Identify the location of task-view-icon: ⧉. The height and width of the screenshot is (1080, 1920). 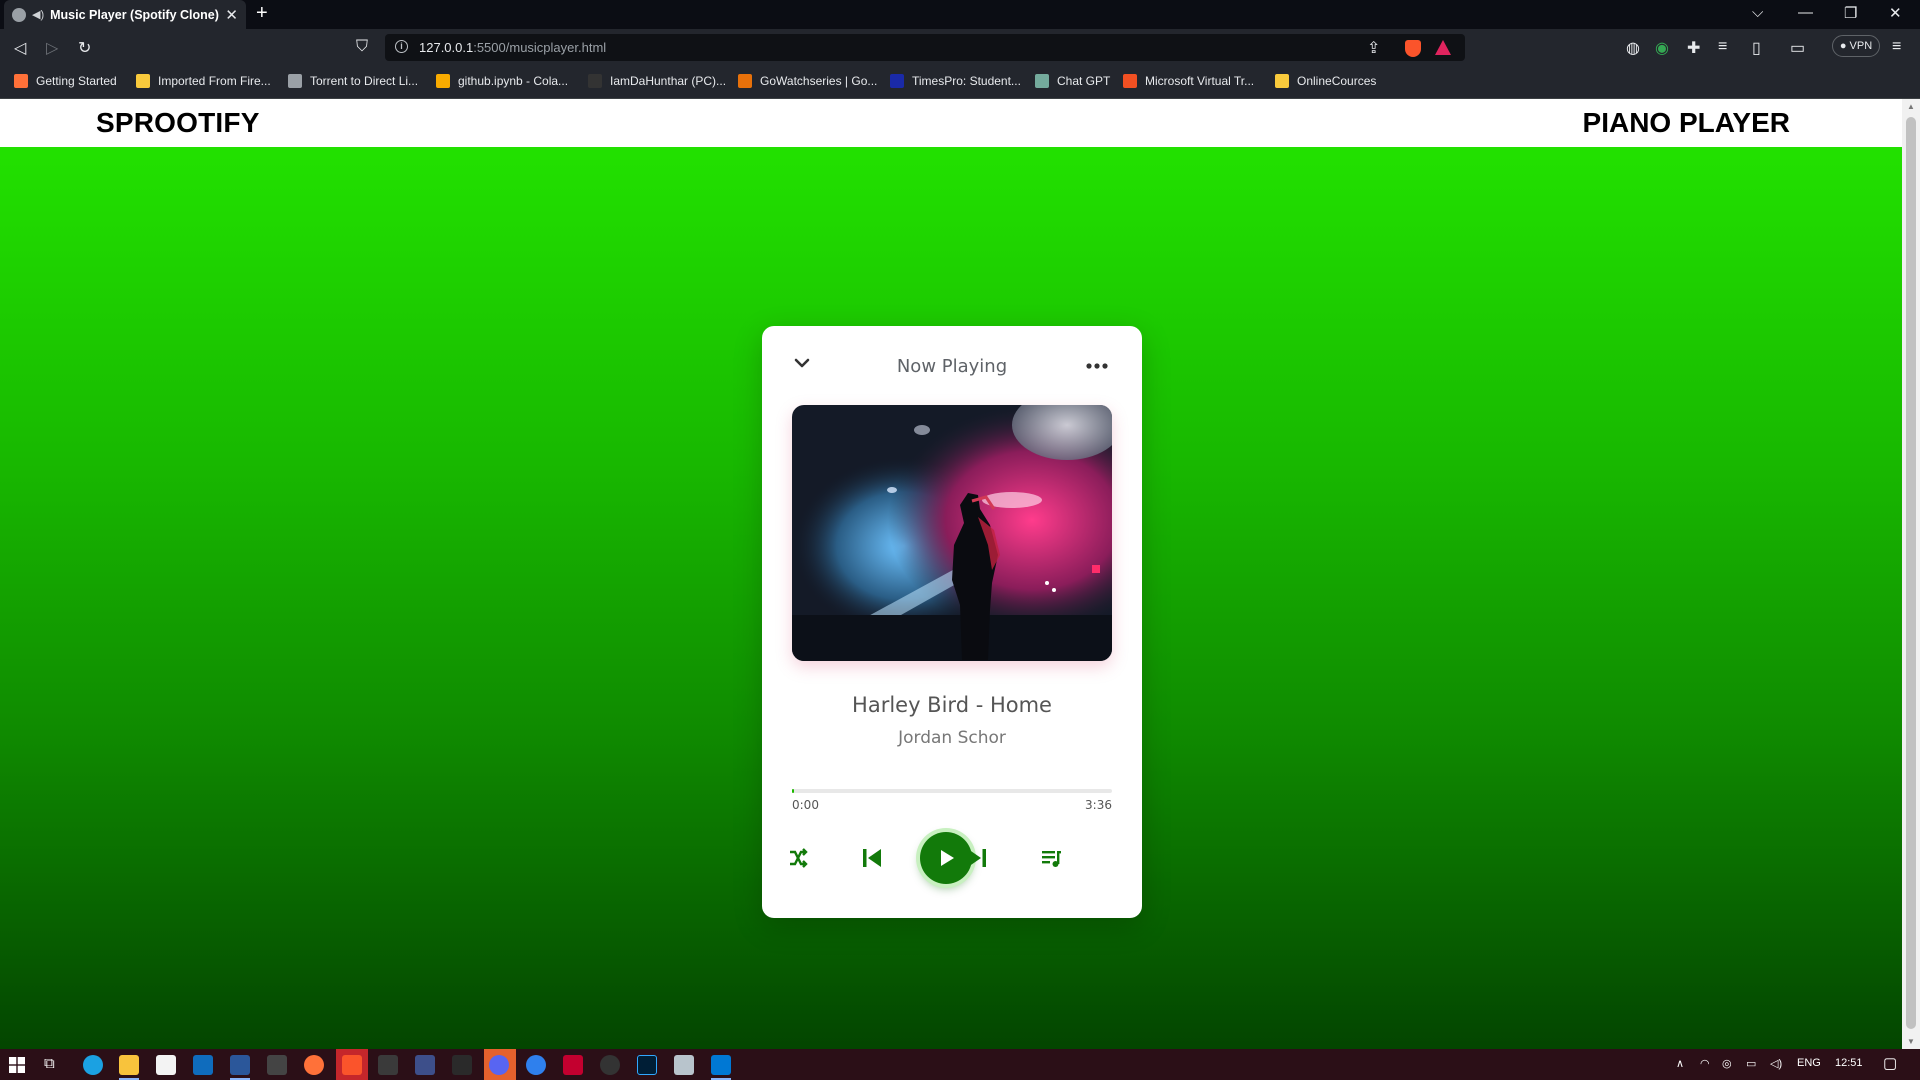
(49, 1063).